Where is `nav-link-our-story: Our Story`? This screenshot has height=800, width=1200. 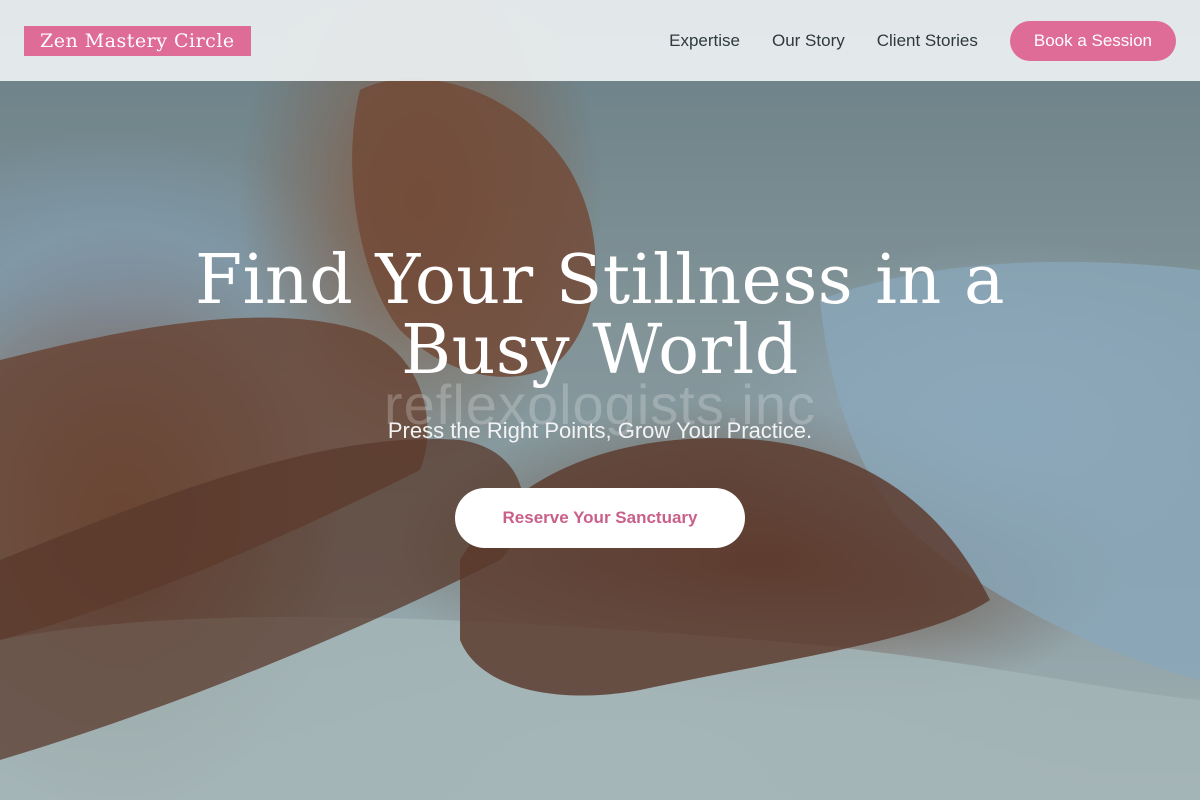 nav-link-our-story: Our Story is located at coordinates (808, 41).